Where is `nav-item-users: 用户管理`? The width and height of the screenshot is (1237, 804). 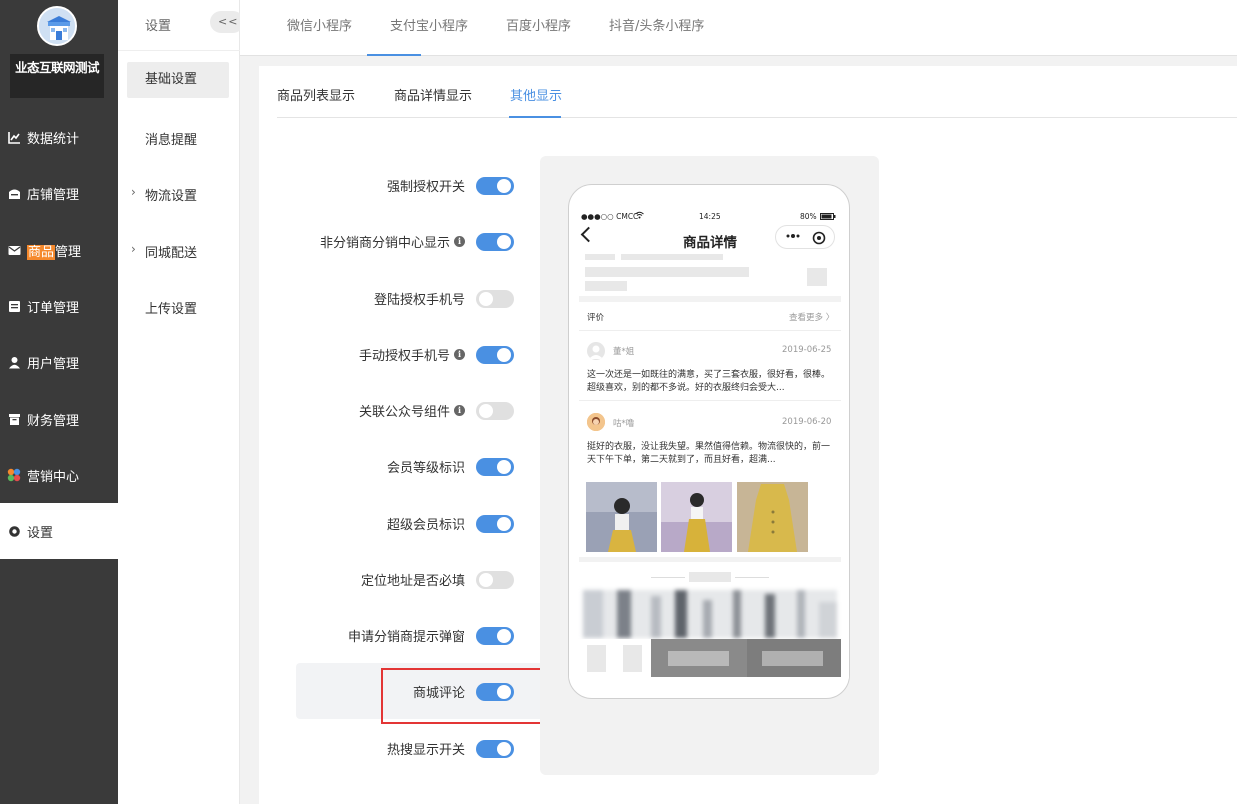 nav-item-users: 用户管理 is located at coordinates (59, 362).